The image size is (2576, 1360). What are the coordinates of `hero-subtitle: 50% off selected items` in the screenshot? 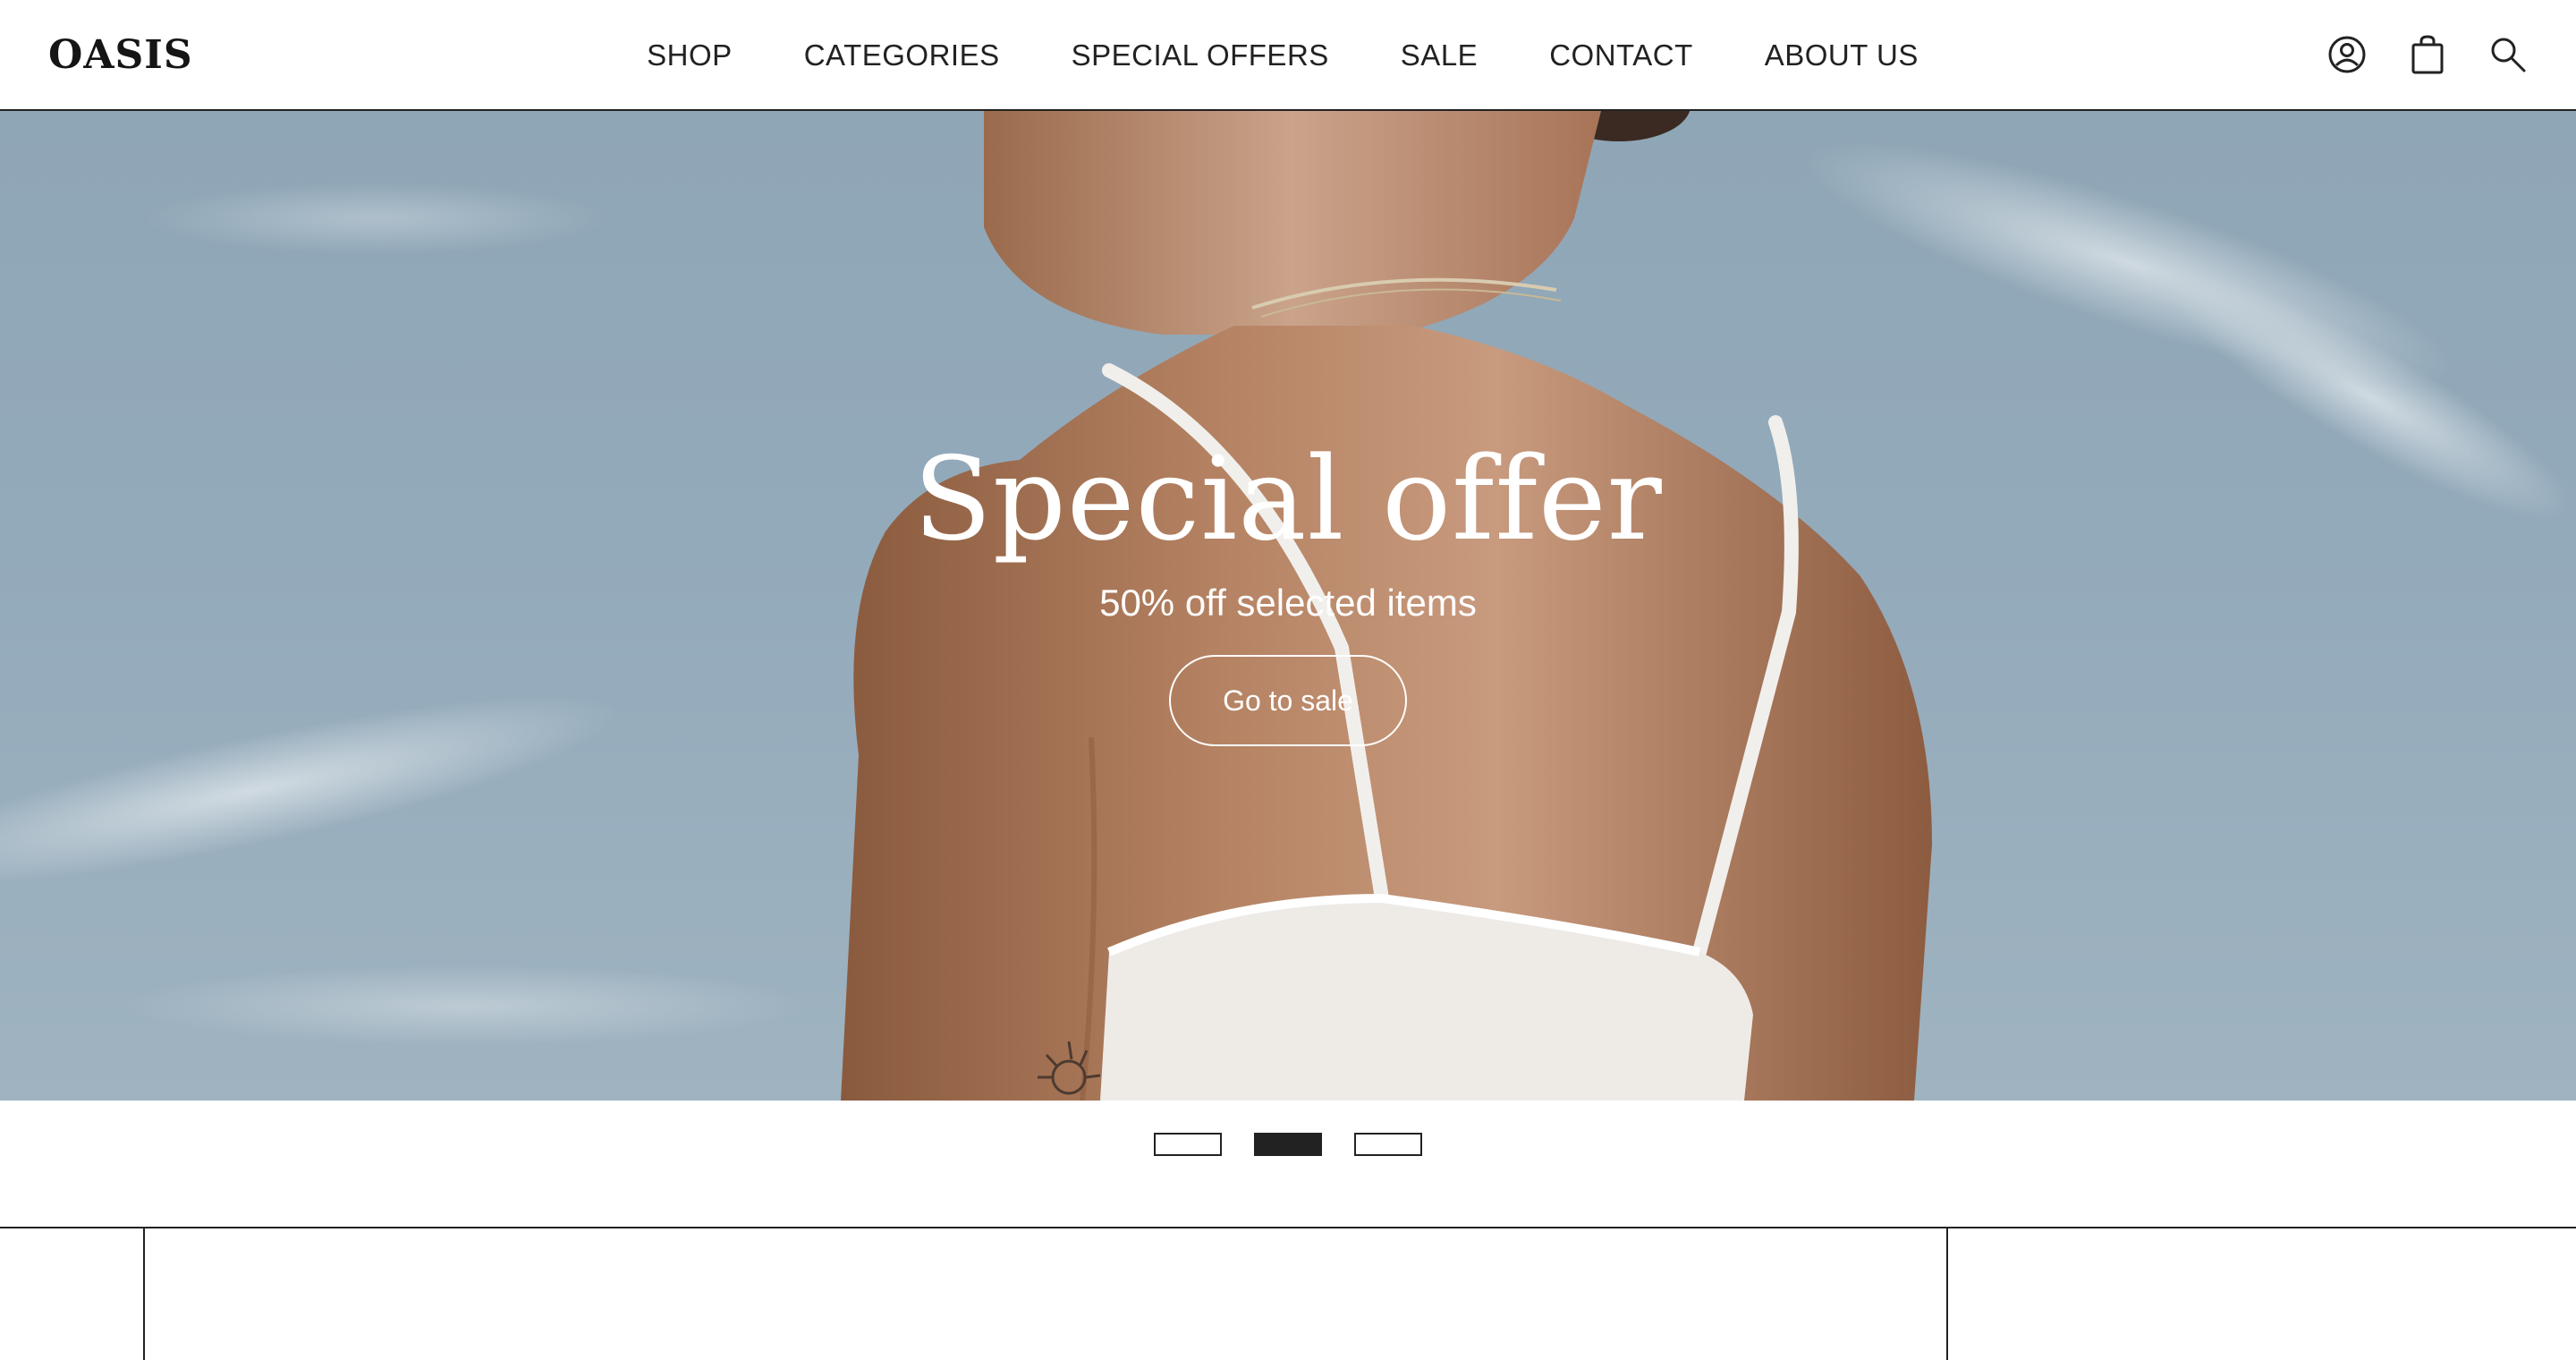 It's located at (1288, 603).